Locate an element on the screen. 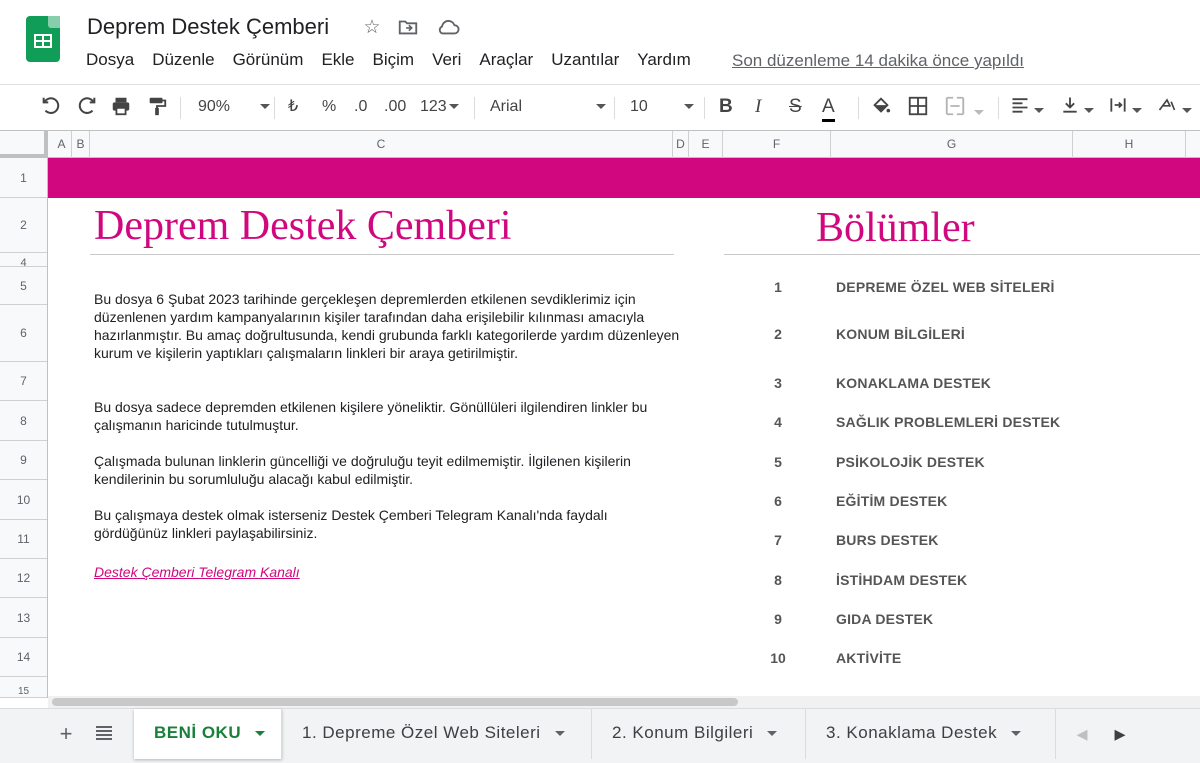 Image resolution: width=1200 pixels, height=763 pixels. sheet-tab-label: BENİ OKU is located at coordinates (198, 732).